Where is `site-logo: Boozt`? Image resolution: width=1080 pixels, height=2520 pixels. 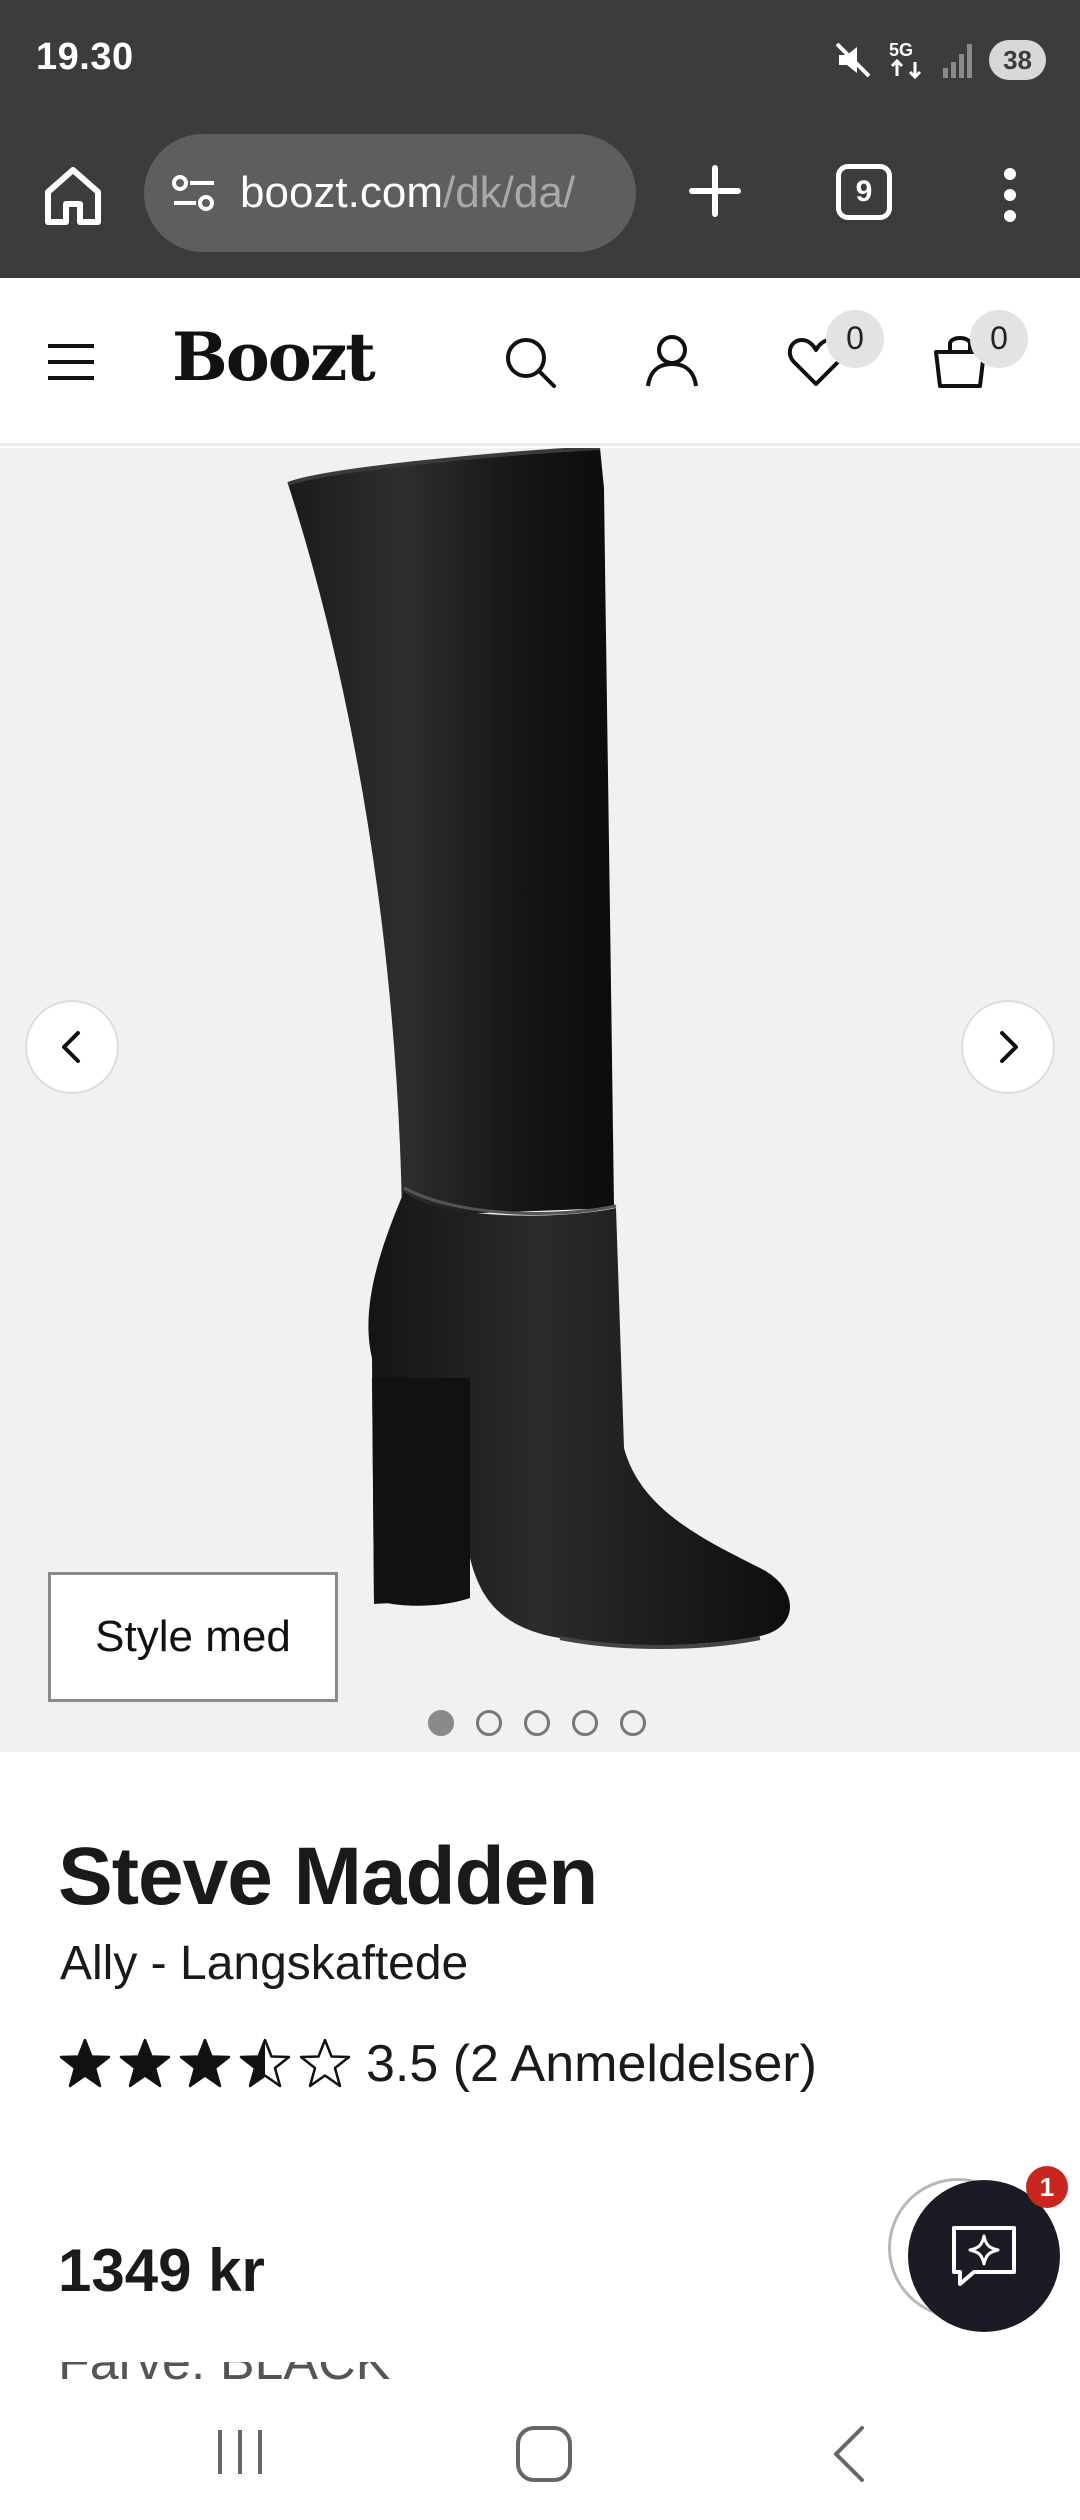 site-logo: Boozt is located at coordinates (274, 357).